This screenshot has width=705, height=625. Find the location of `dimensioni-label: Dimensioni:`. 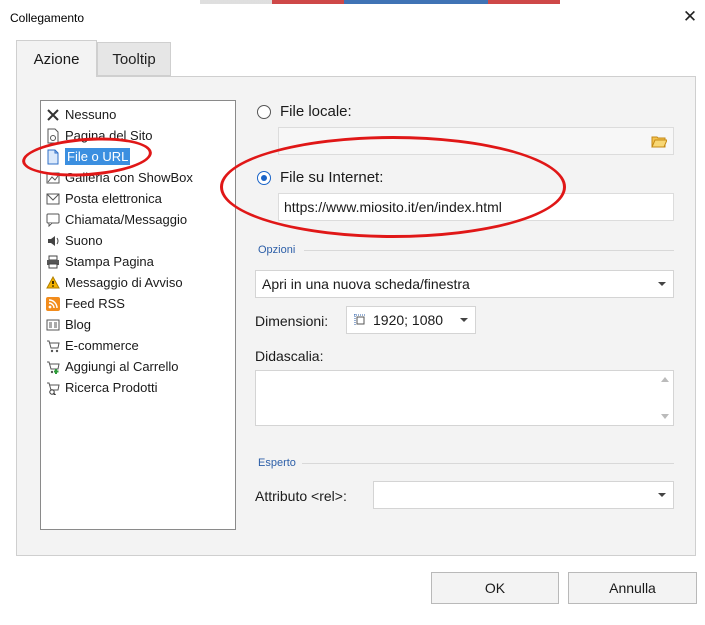

dimensioni-label: Dimensioni: is located at coordinates (292, 321).